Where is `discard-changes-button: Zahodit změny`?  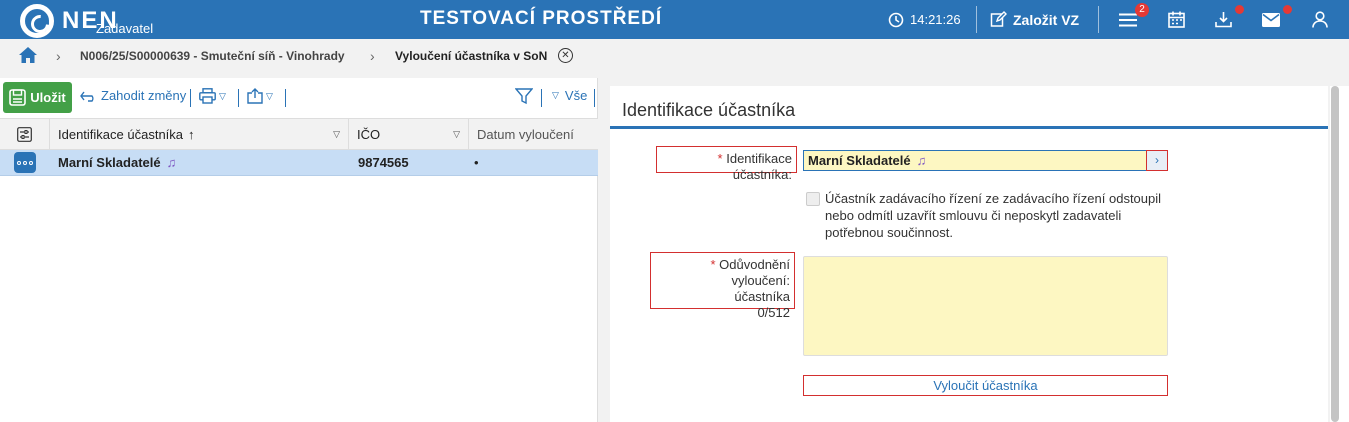
discard-changes-button: Zahodit změny is located at coordinates (133, 95).